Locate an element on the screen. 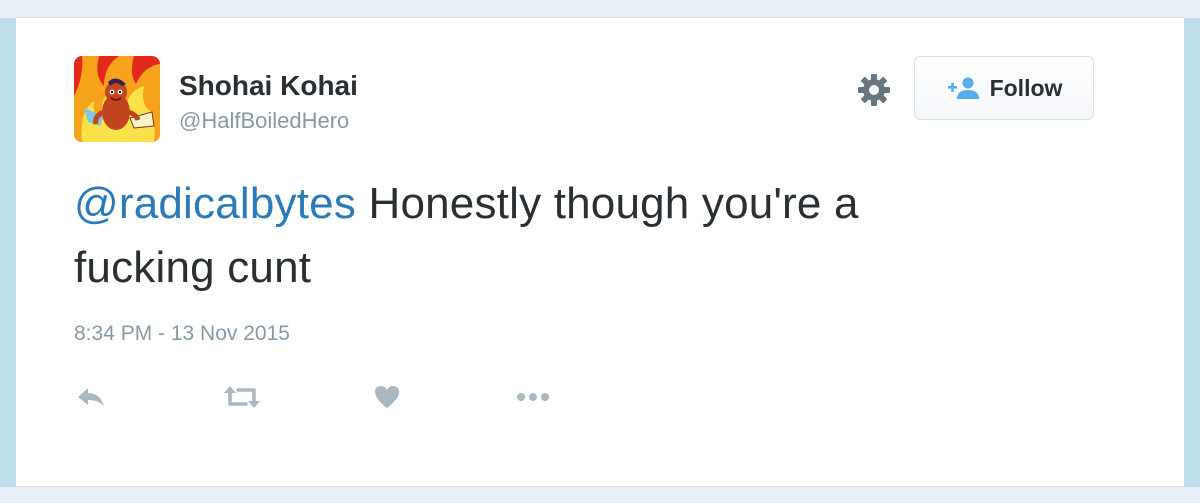 The width and height of the screenshot is (1200, 503). timestamp: 8:34 PM - 13 Nov 2015 is located at coordinates (182, 334).